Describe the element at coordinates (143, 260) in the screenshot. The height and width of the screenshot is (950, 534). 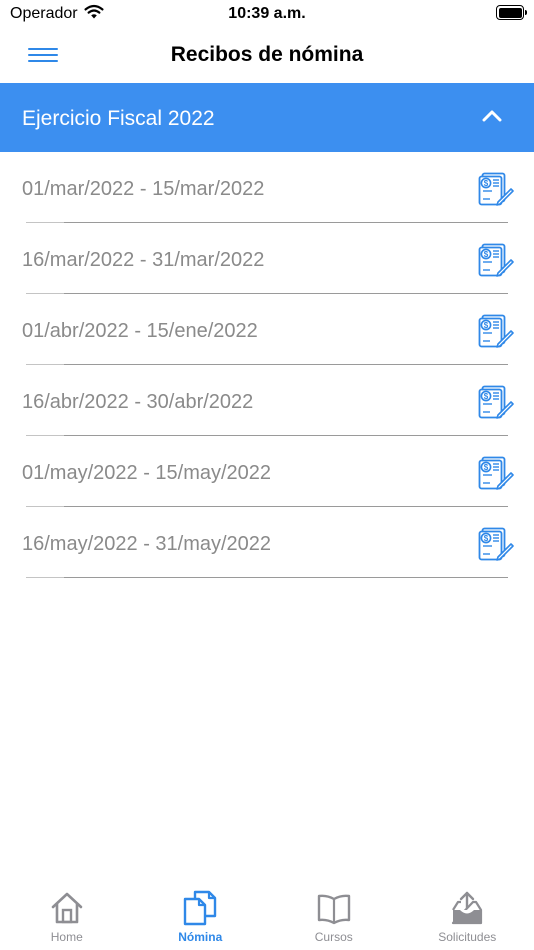
I see `receipt-period-label: 16/mar/2022 - 31/mar/2022` at that location.